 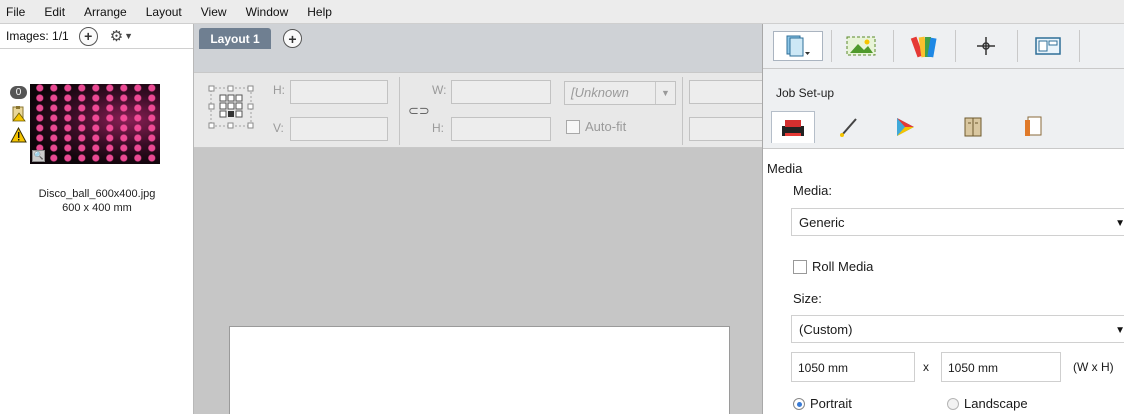 I want to click on printer-icon, so click(x=793, y=127).